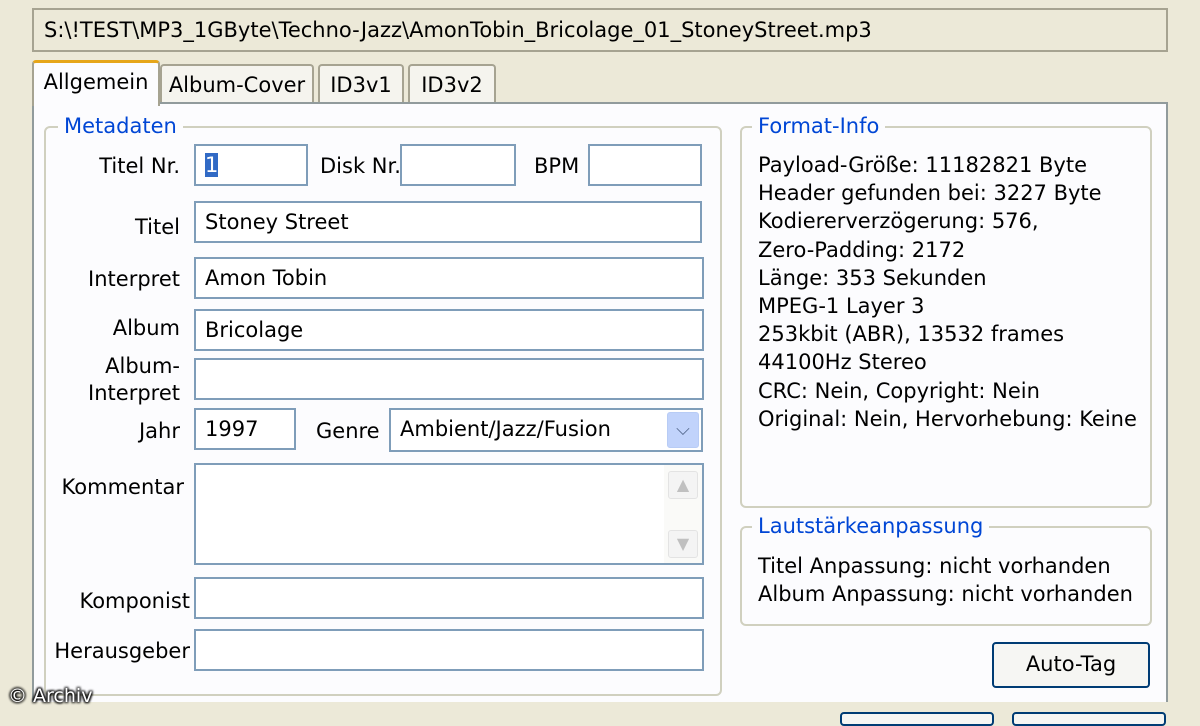 Image resolution: width=1200 pixels, height=726 pixels. Describe the element at coordinates (361, 84) in the screenshot. I see `tab-id3v1: ID3v1` at that location.